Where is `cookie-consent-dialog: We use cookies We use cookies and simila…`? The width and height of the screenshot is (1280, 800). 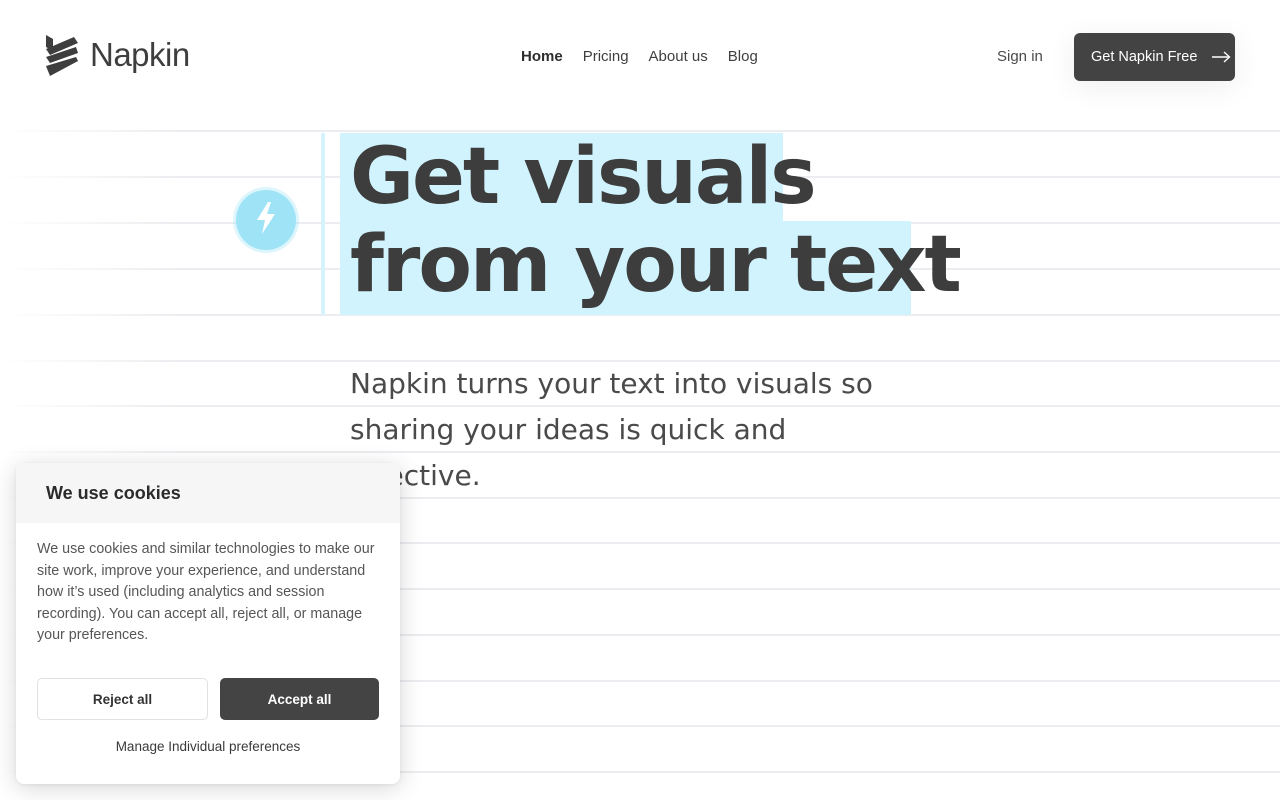 cookie-consent-dialog: We use cookies We use cookies and simila… is located at coordinates (208, 623).